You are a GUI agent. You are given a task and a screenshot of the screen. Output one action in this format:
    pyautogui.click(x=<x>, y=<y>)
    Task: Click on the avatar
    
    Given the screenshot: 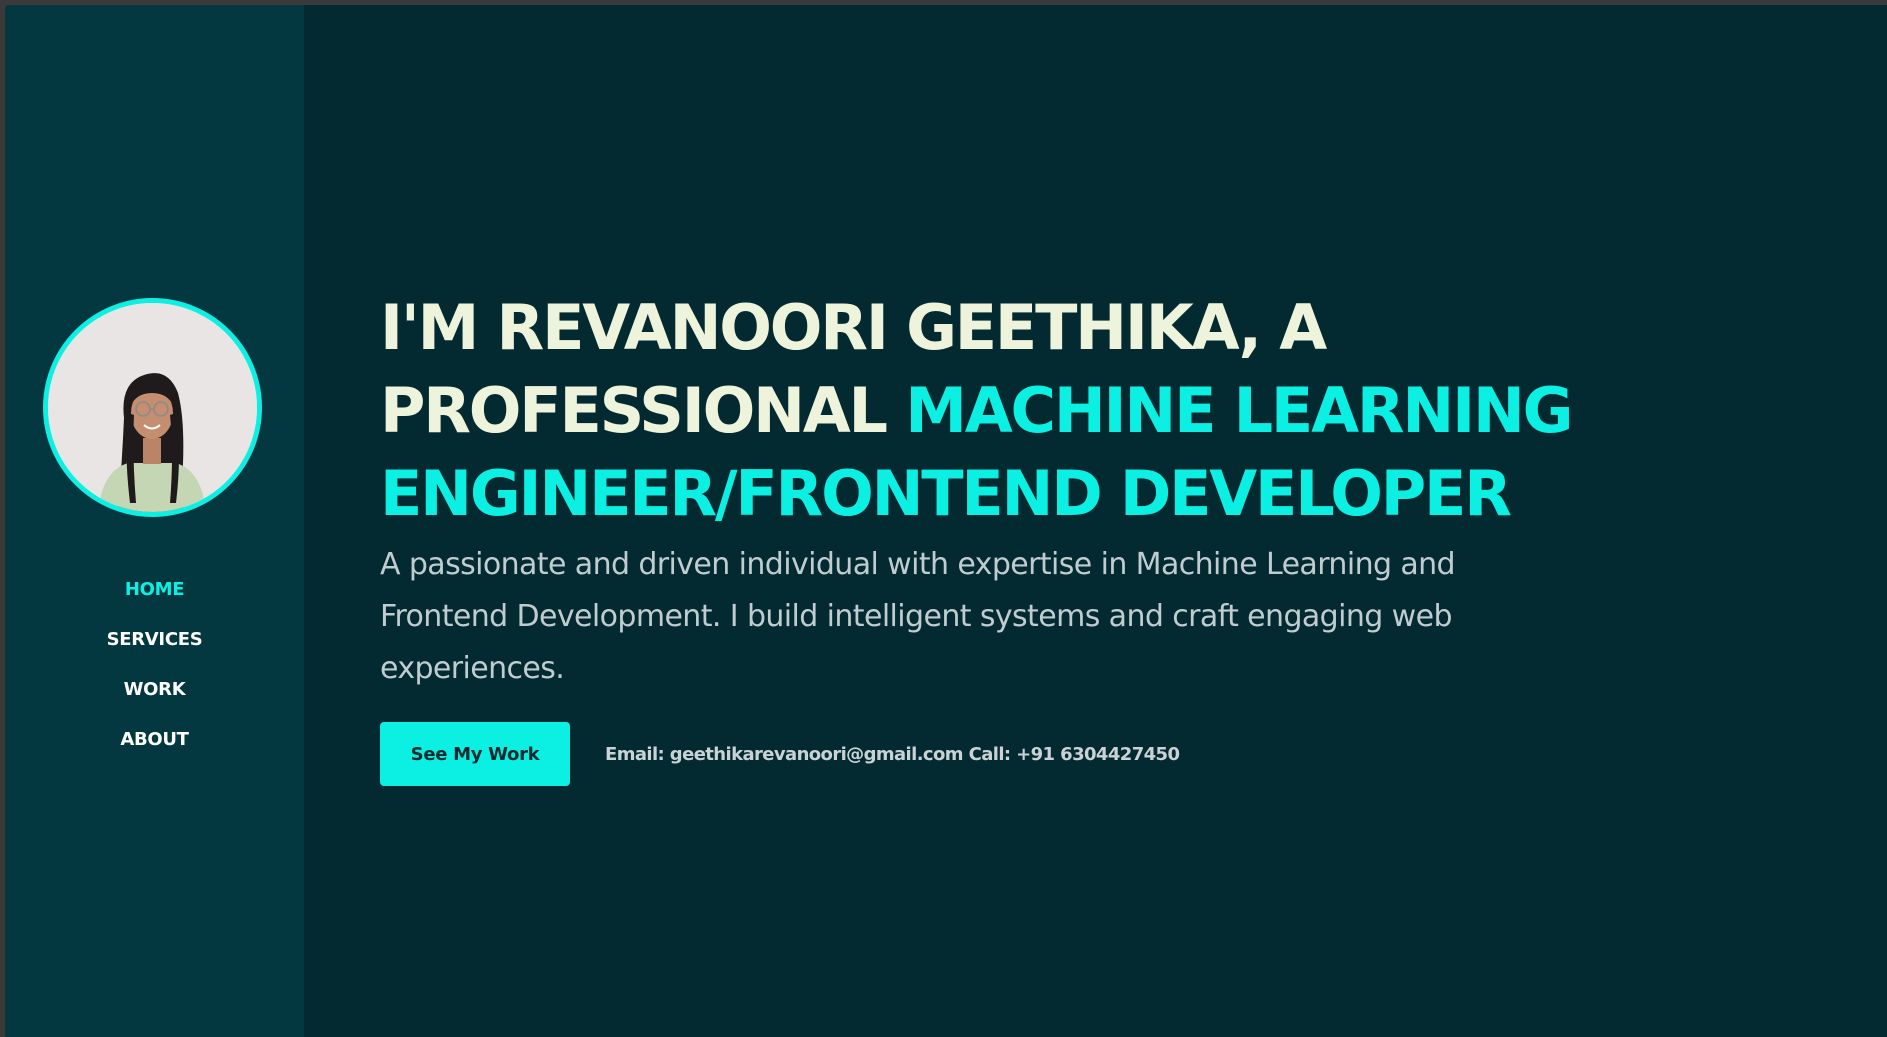 What is the action you would take?
    pyautogui.click(x=152, y=407)
    